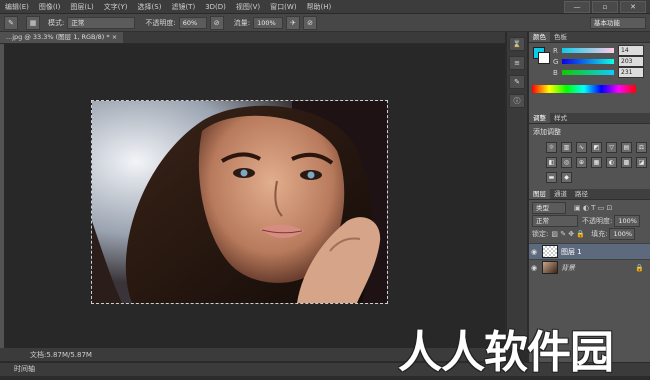  What do you see at coordinates (560, 118) in the screenshot?
I see `tab-styles: 样式` at bounding box center [560, 118].